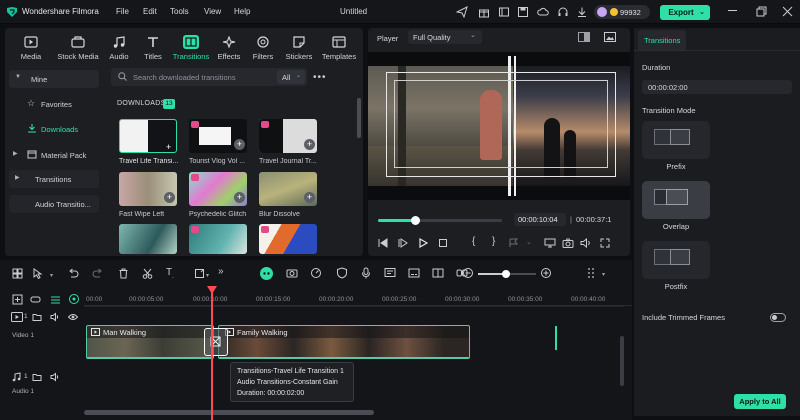 The height and width of the screenshot is (420, 800). What do you see at coordinates (299, 48) in the screenshot?
I see `tab-stickers: Stickers` at bounding box center [299, 48].